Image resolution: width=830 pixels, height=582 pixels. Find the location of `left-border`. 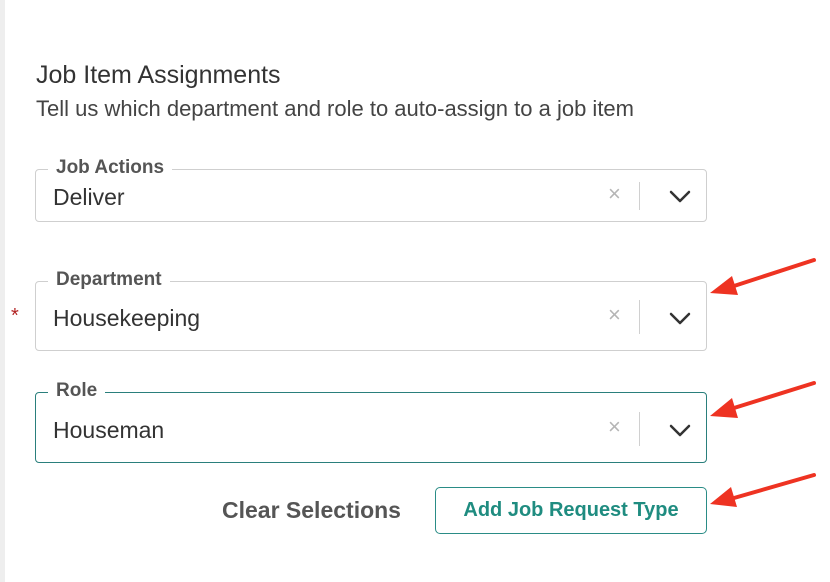

left-border is located at coordinates (2, 291).